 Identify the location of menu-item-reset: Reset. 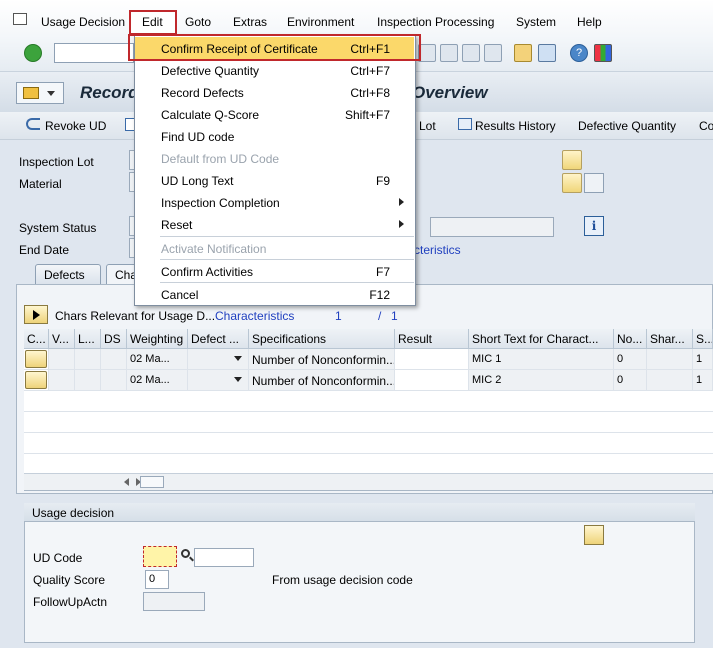
(274, 224).